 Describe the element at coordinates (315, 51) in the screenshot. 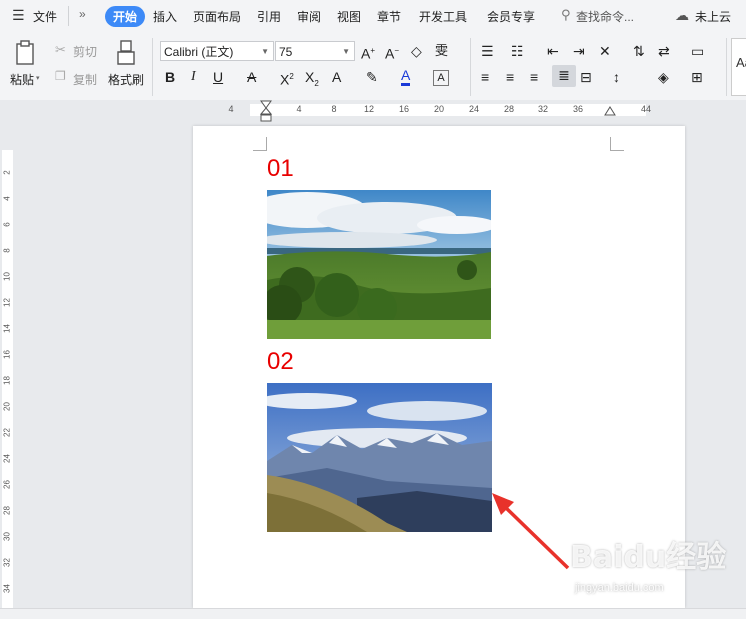

I see `font-size-select: 75 ▼` at that location.